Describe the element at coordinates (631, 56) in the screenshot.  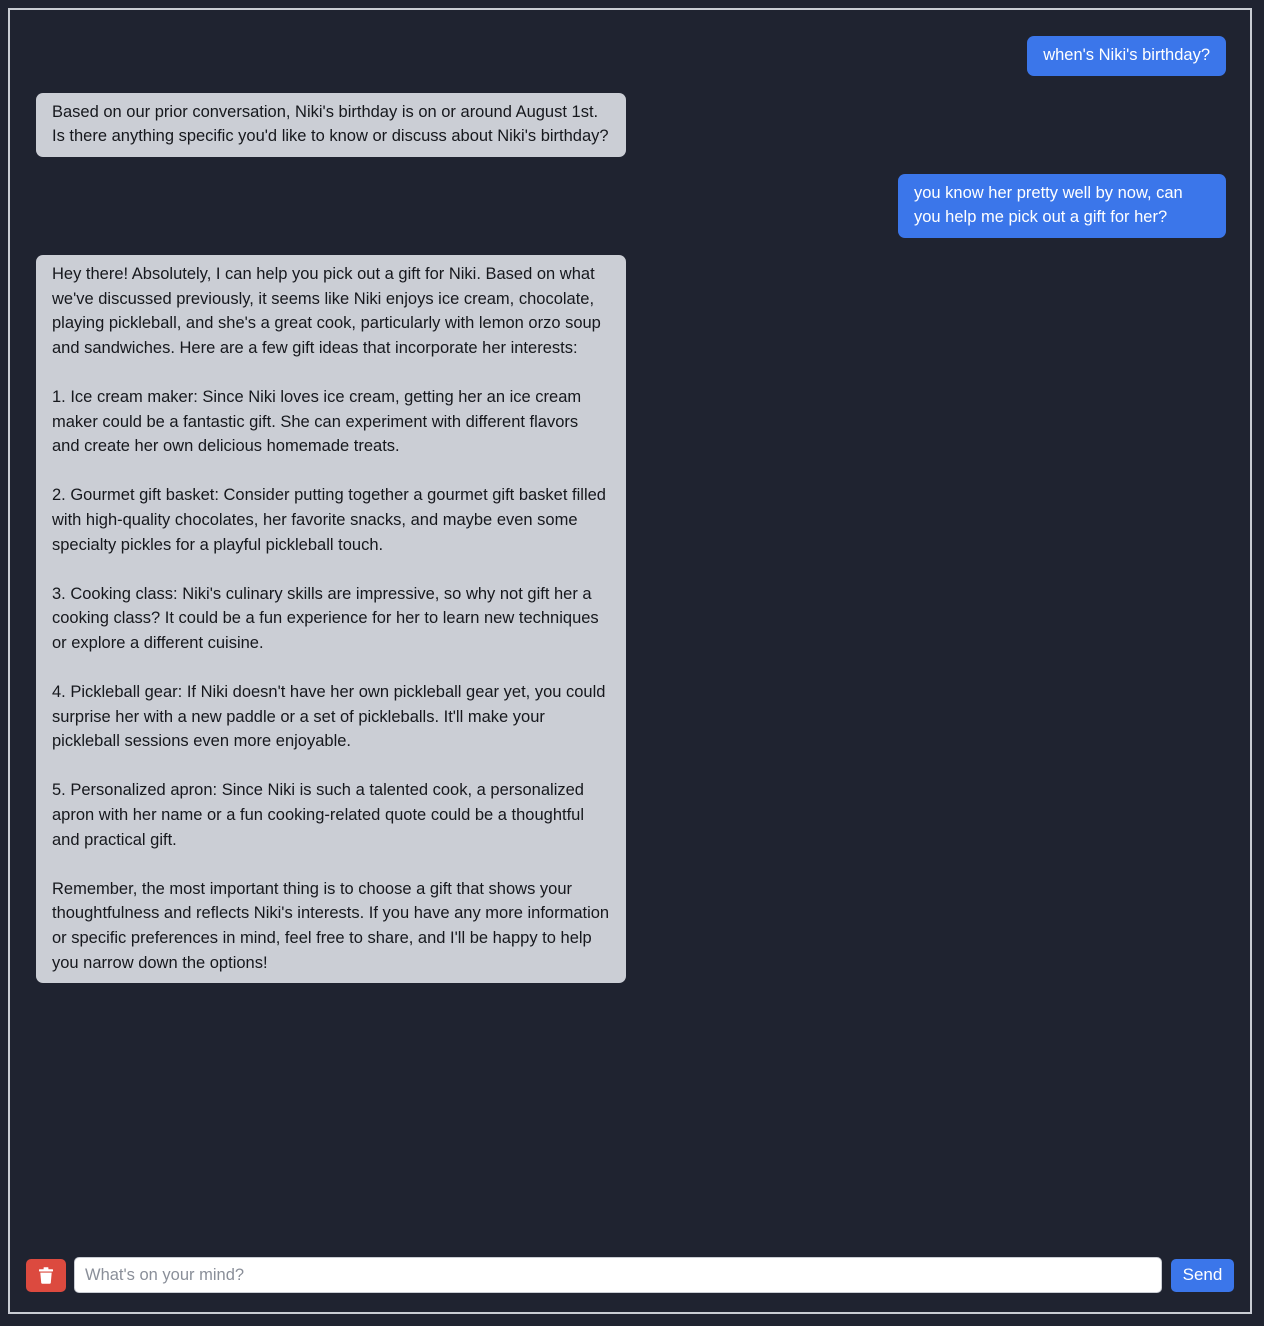
I see `message-row-user: when's Niki's birthday?` at that location.